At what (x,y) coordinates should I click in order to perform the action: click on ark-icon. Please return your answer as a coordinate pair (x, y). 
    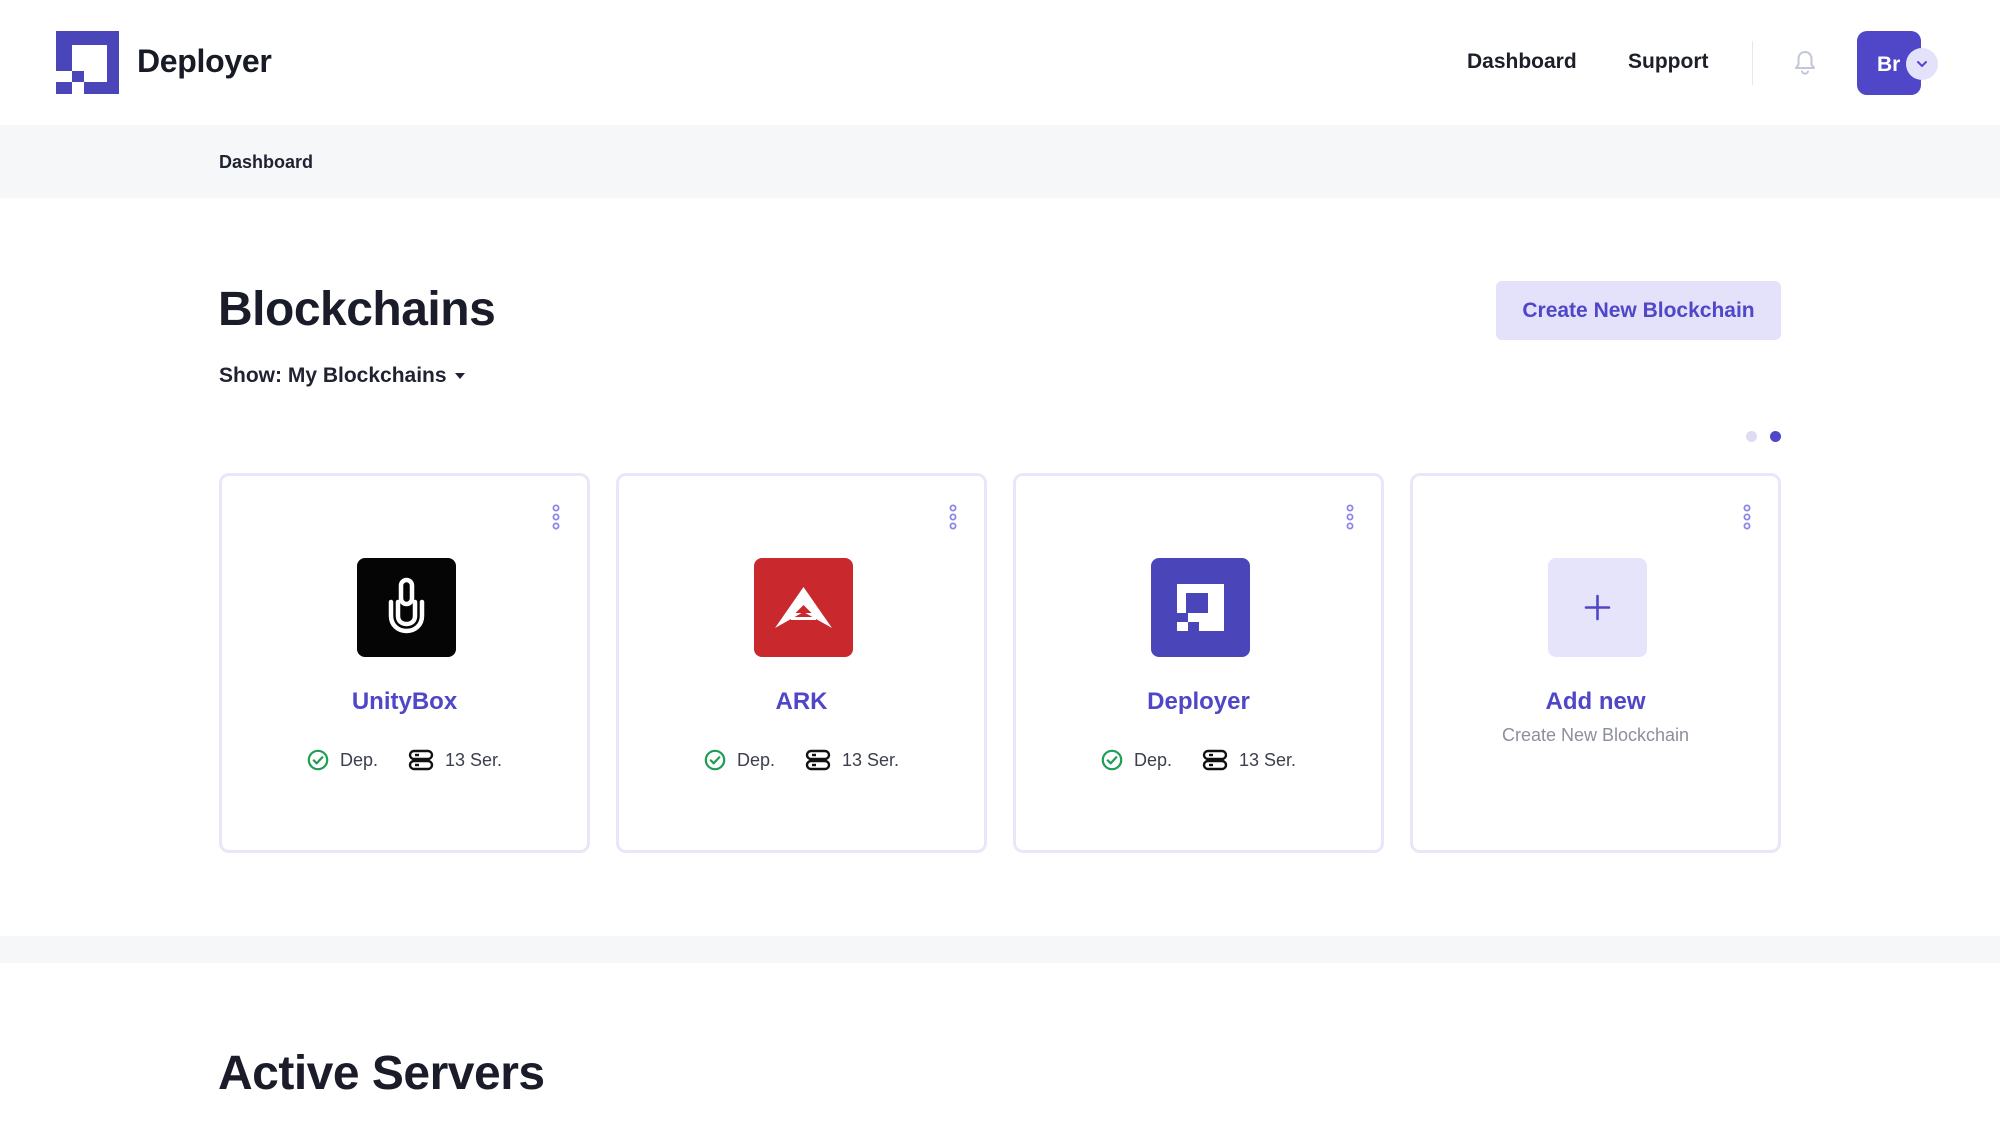
    Looking at the image, I should click on (803, 607).